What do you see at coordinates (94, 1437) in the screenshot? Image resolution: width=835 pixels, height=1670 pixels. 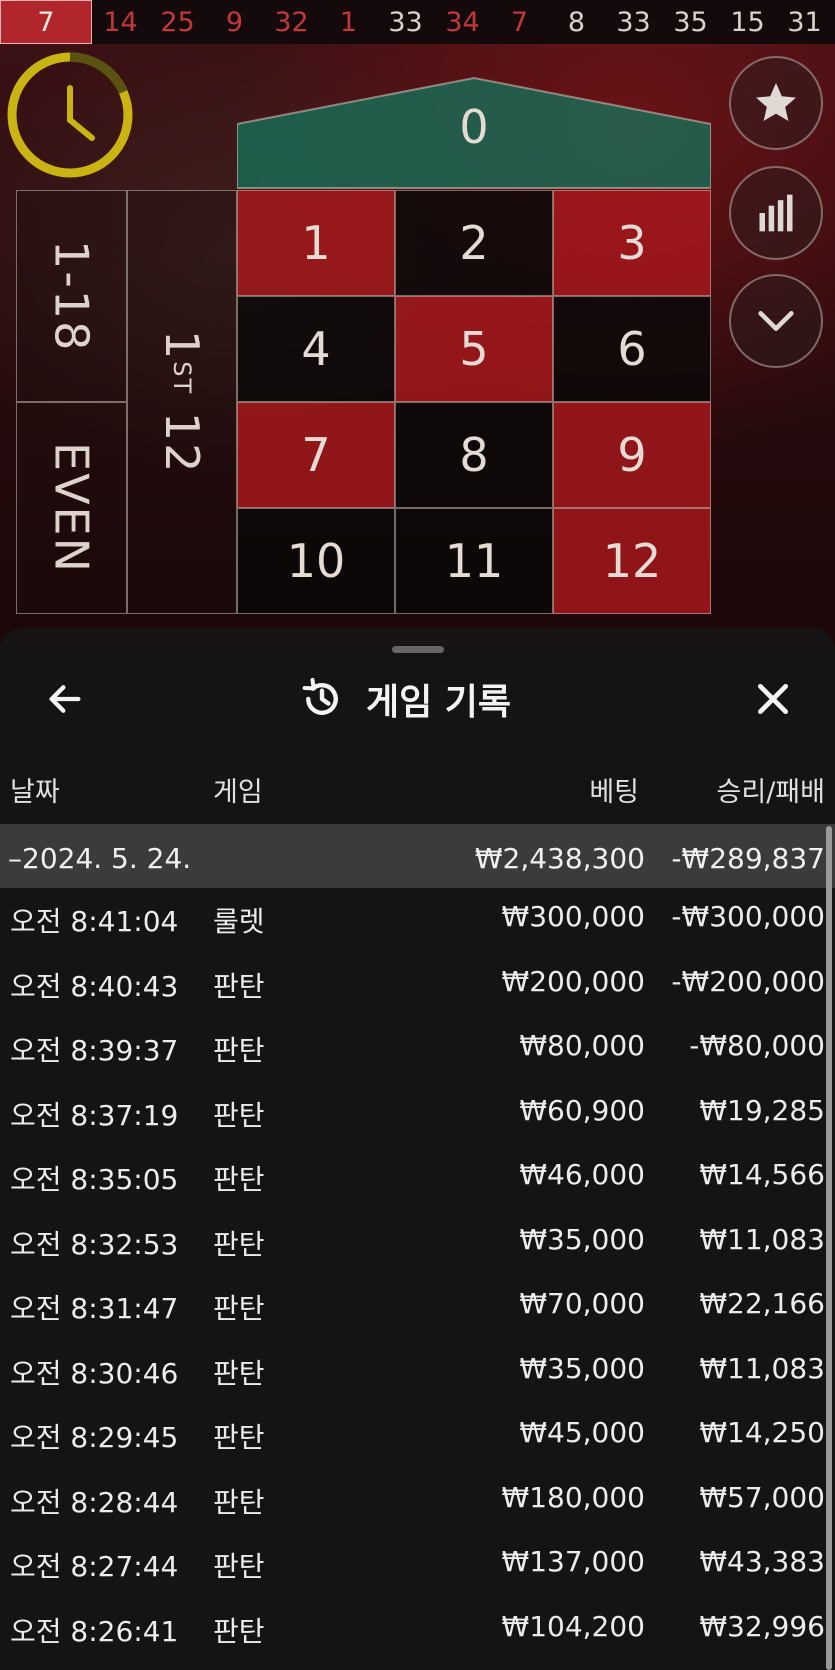 I see `row-time: 오전 8:29:45` at bounding box center [94, 1437].